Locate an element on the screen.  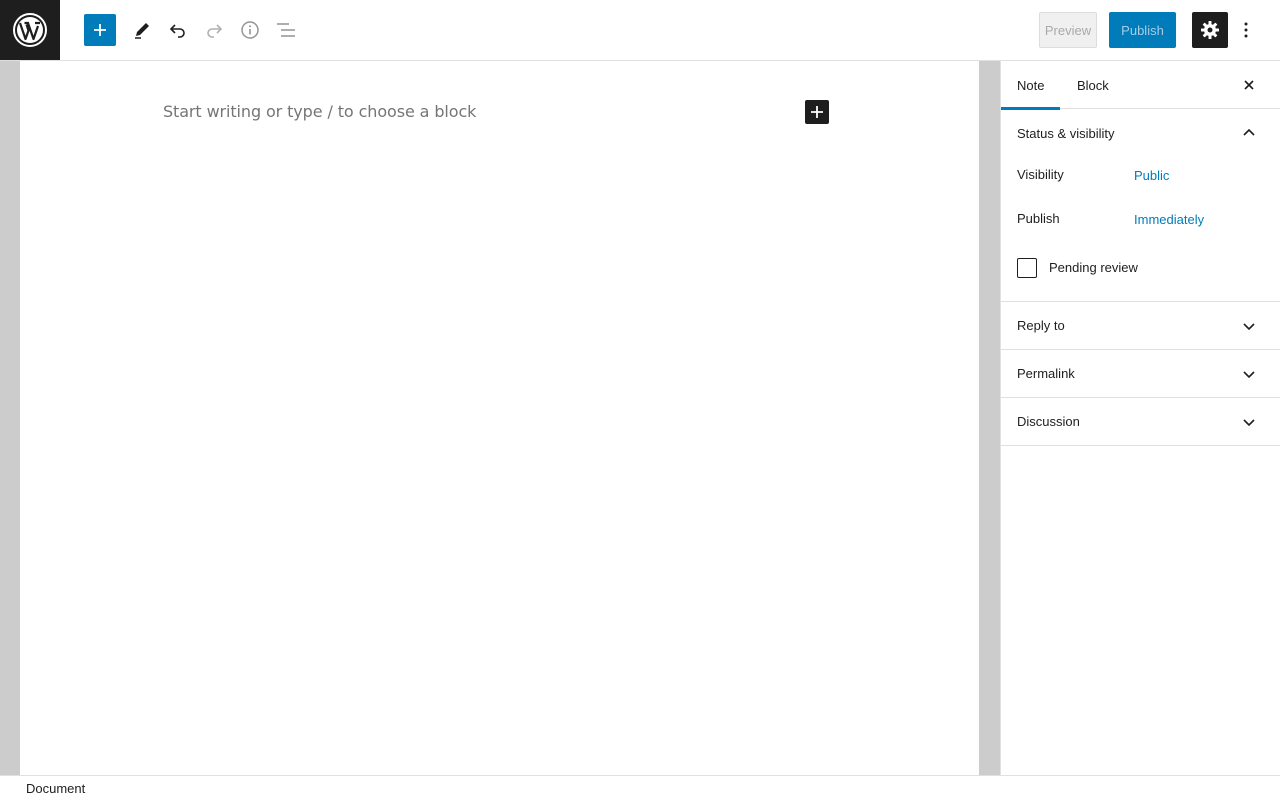
vertical-dots-icon is located at coordinates (1246, 30).